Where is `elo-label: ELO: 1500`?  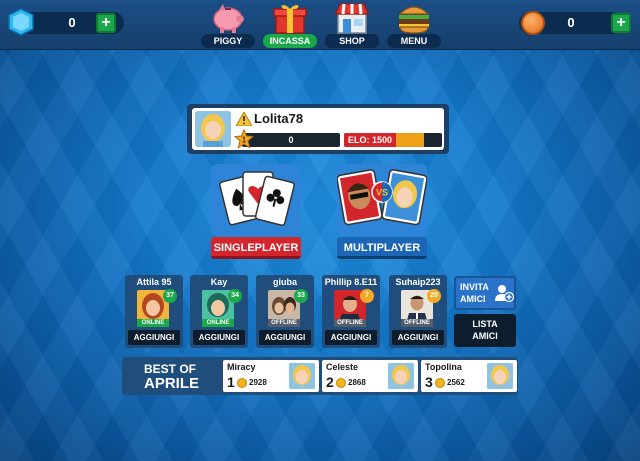 elo-label: ELO: 1500 is located at coordinates (370, 140).